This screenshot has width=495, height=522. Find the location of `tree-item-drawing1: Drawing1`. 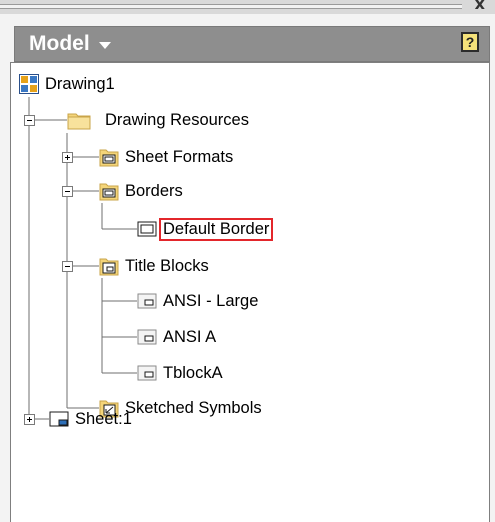

tree-item-drawing1: Drawing1 is located at coordinates (68, 84).